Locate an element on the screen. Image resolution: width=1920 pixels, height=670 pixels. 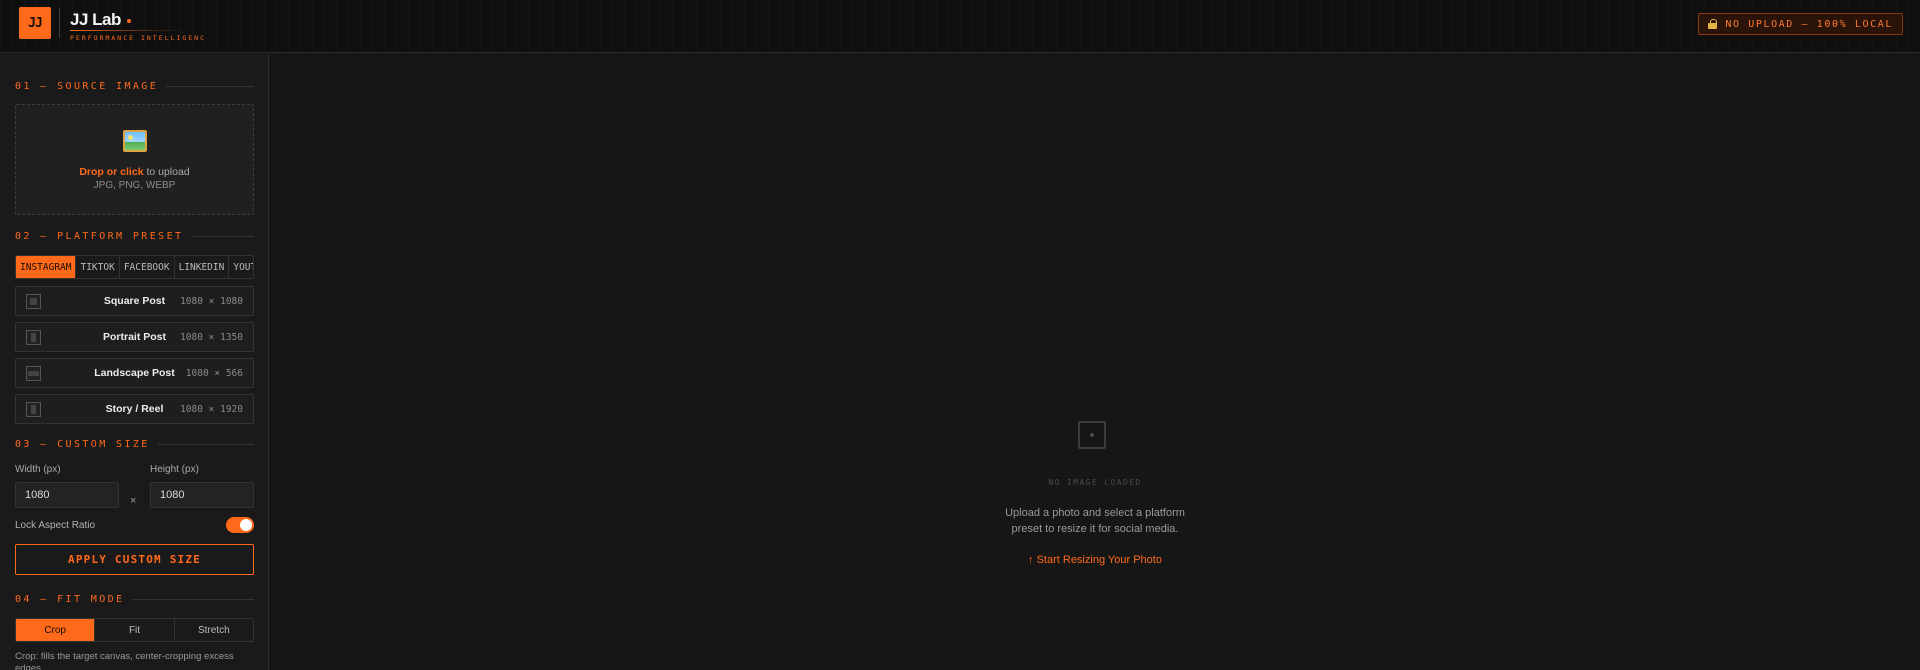
preset-portrait-post: Portrait Post 1080 × 1350 is located at coordinates (134, 337).